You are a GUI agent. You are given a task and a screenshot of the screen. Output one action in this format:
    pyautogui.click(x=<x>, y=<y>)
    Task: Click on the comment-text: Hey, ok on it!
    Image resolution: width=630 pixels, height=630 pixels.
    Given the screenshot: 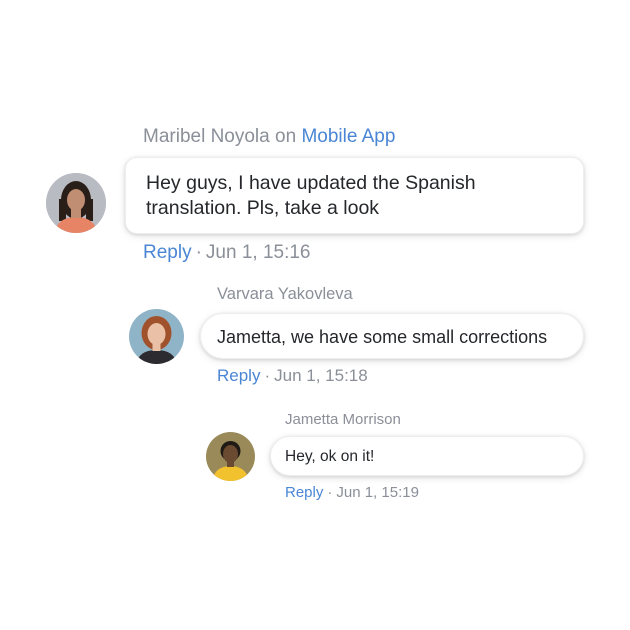 What is the action you would take?
    pyautogui.click(x=330, y=456)
    